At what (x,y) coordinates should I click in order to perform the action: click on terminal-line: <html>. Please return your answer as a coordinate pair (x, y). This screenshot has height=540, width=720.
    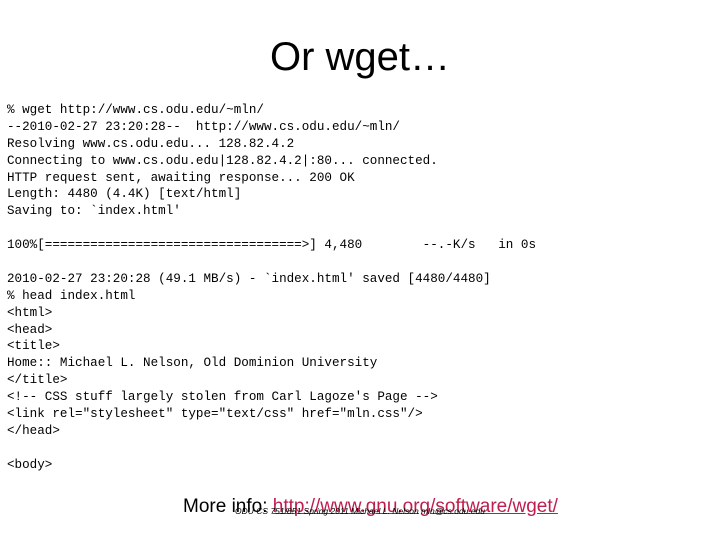
    Looking at the image, I should click on (30, 312).